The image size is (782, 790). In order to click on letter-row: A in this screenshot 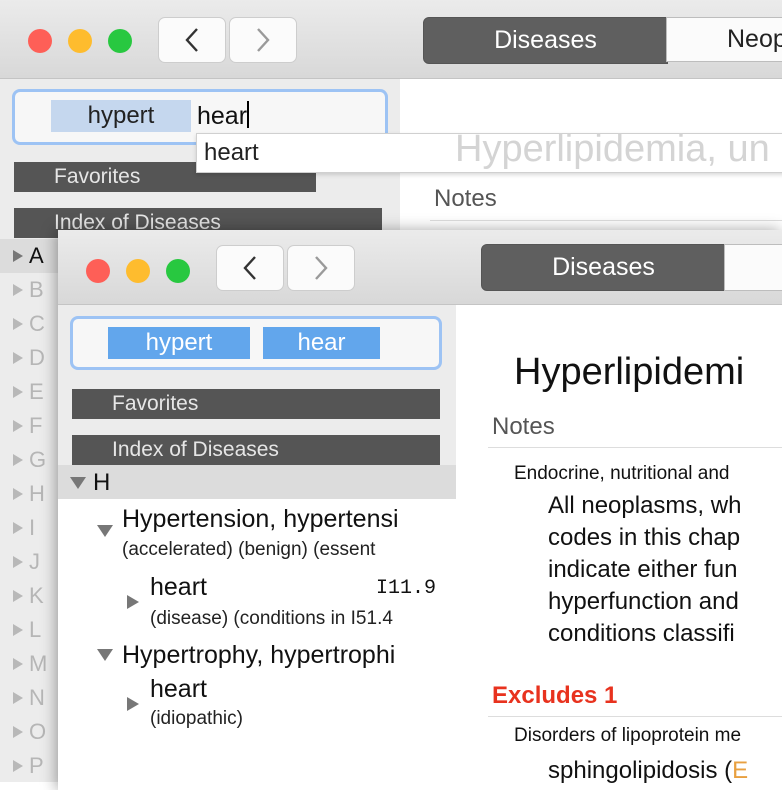, I will do `click(29, 256)`.